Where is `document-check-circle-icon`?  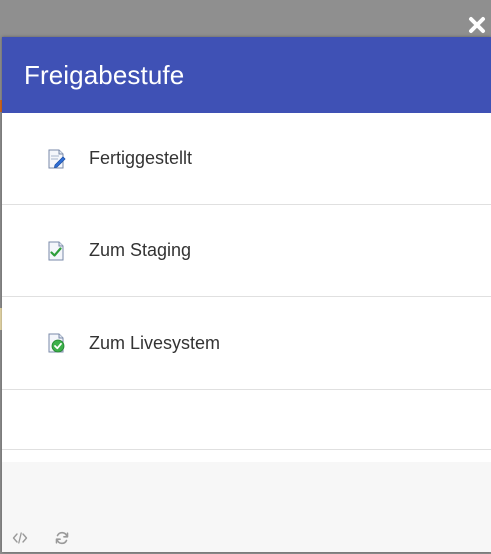
document-check-circle-icon is located at coordinates (56, 343).